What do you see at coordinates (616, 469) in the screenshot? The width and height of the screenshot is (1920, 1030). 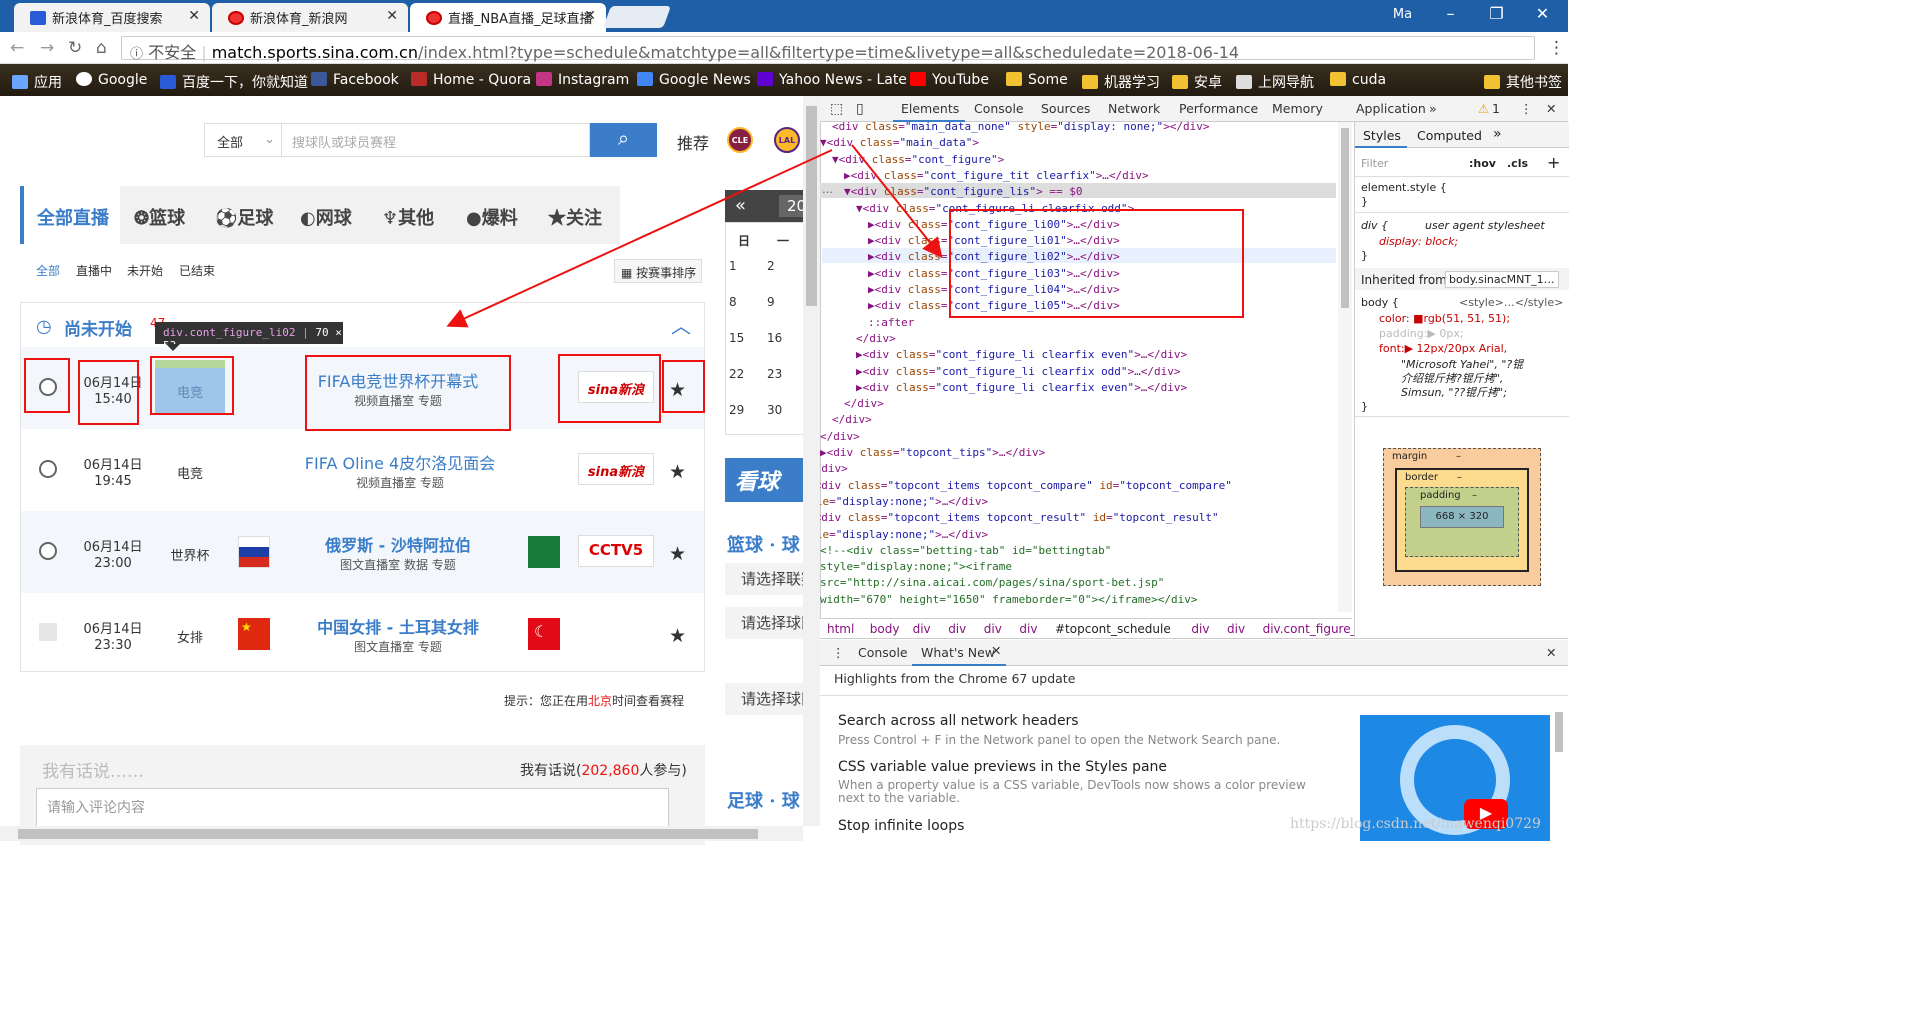 I see `sina-channel-logo: sina新浪` at bounding box center [616, 469].